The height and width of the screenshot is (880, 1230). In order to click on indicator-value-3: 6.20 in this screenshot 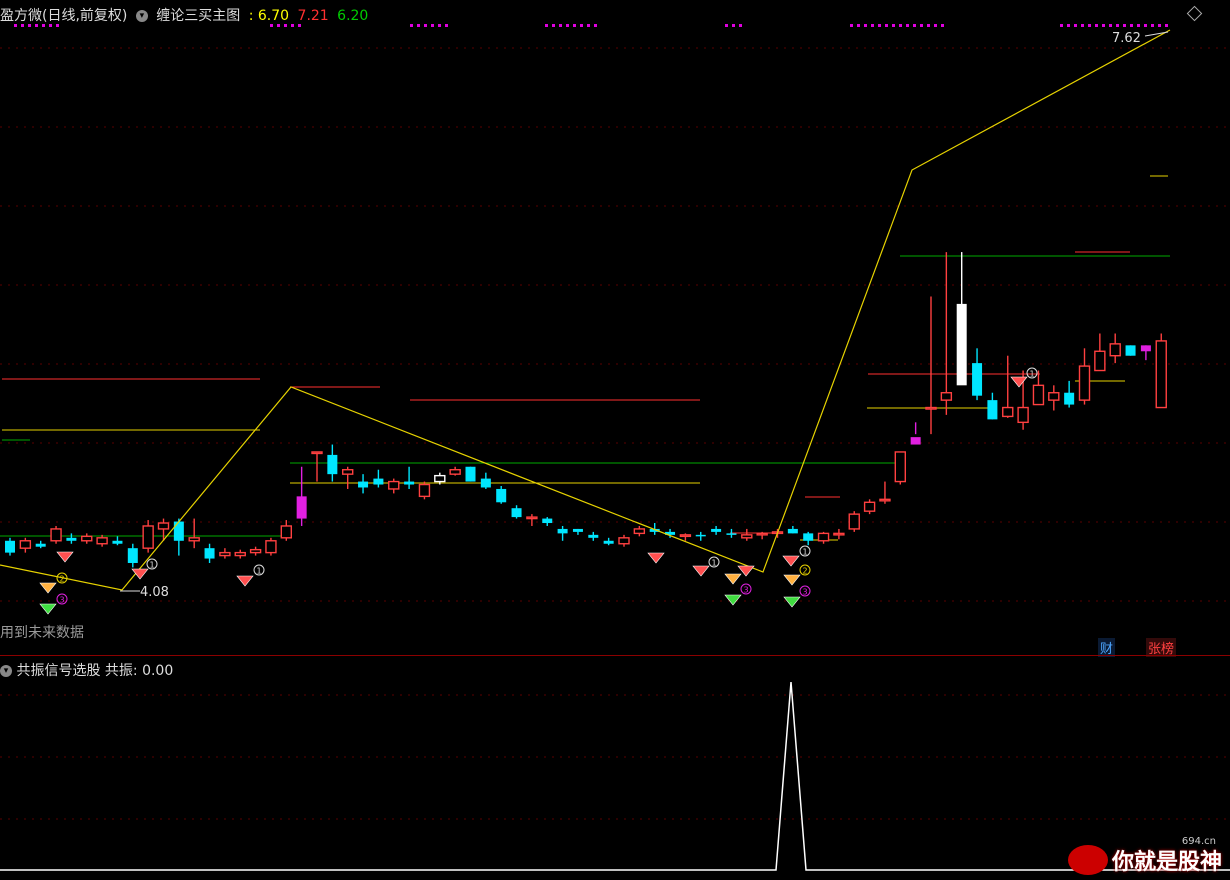, I will do `click(353, 16)`.